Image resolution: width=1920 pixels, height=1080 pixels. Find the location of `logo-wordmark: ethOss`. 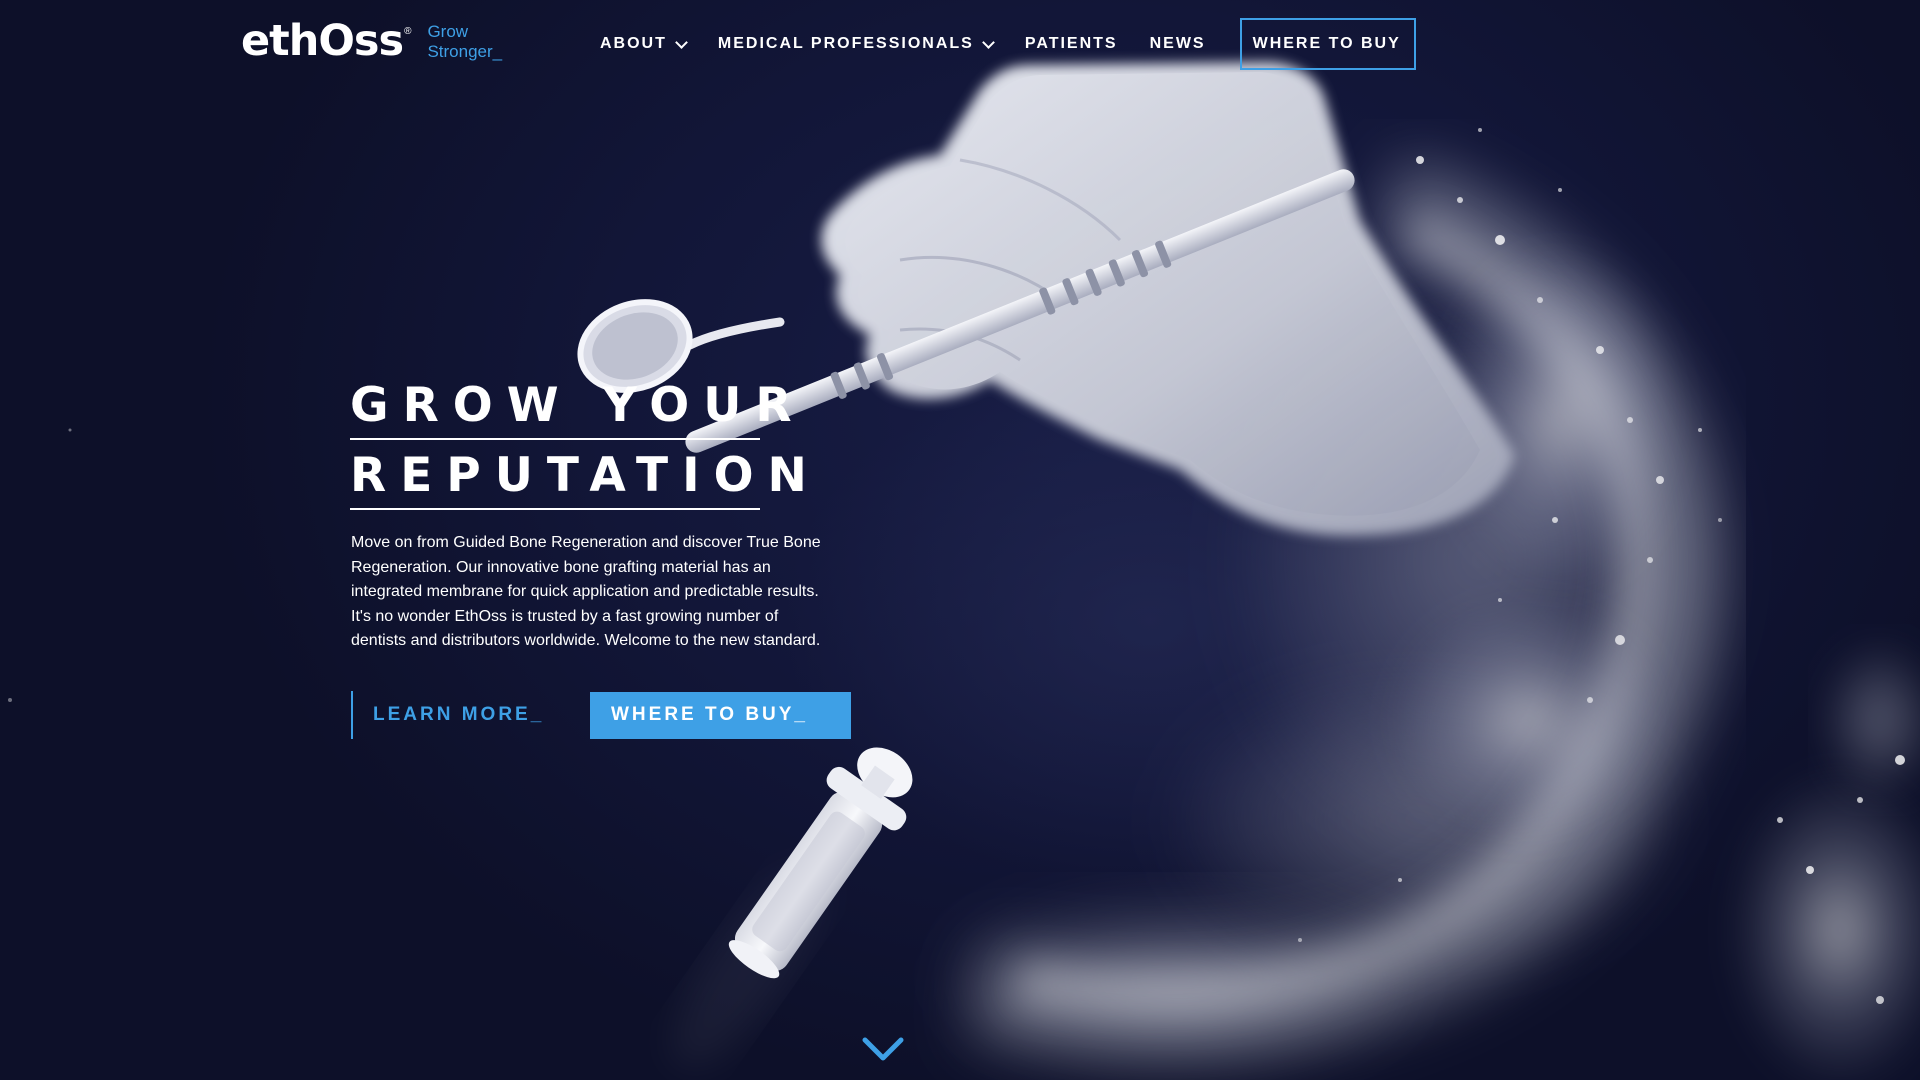

logo-wordmark: ethOss is located at coordinates (322, 41).